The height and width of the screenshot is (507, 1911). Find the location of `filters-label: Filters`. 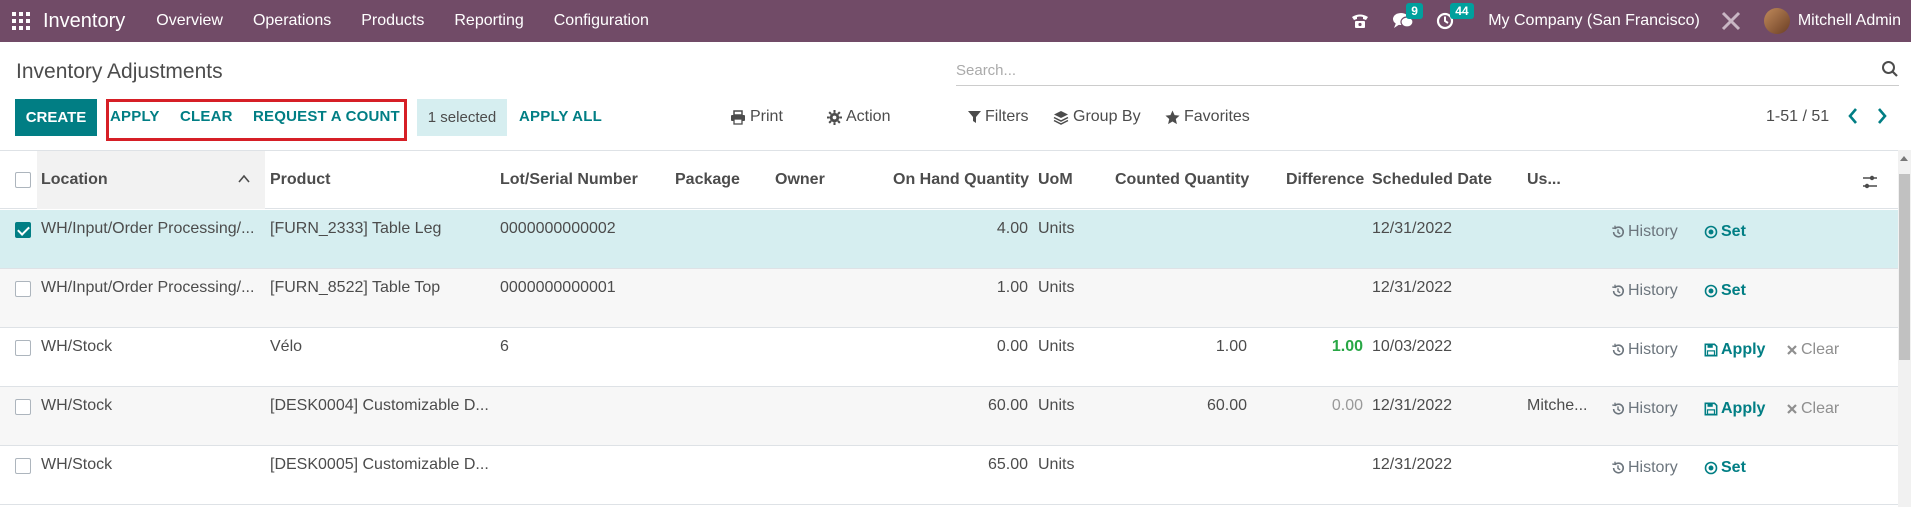

filters-label: Filters is located at coordinates (1007, 116).